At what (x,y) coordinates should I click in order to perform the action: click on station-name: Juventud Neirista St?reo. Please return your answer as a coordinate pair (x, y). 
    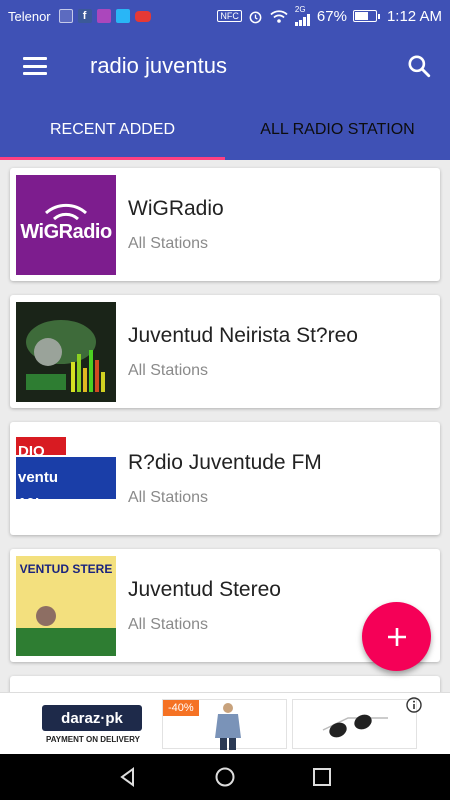
    Looking at the image, I should click on (243, 335).